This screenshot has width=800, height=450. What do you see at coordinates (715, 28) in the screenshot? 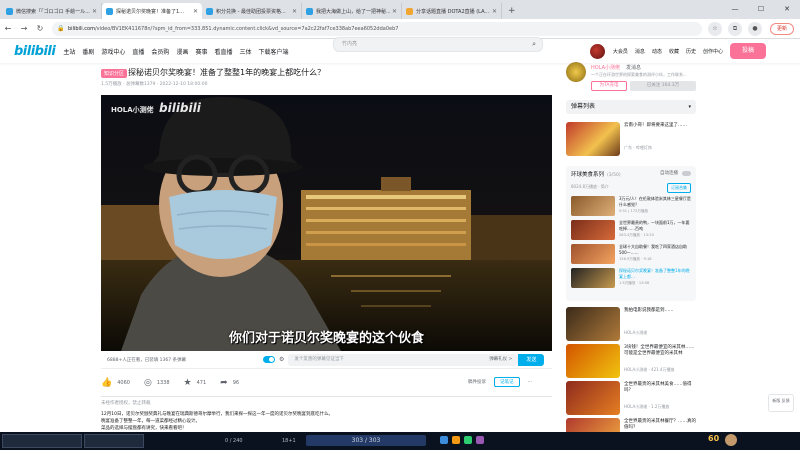
I see `bookmark-star-icon: ☆` at bounding box center [715, 28].